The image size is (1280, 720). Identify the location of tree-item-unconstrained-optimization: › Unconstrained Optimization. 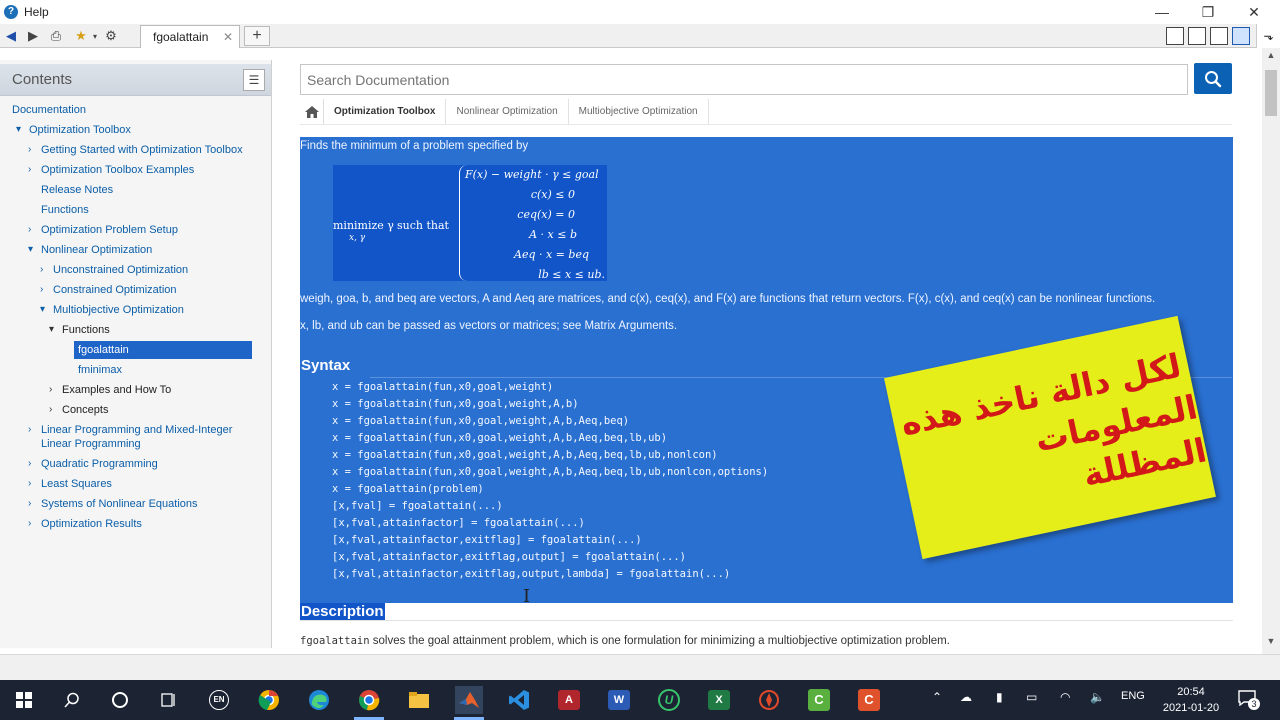
(114, 270).